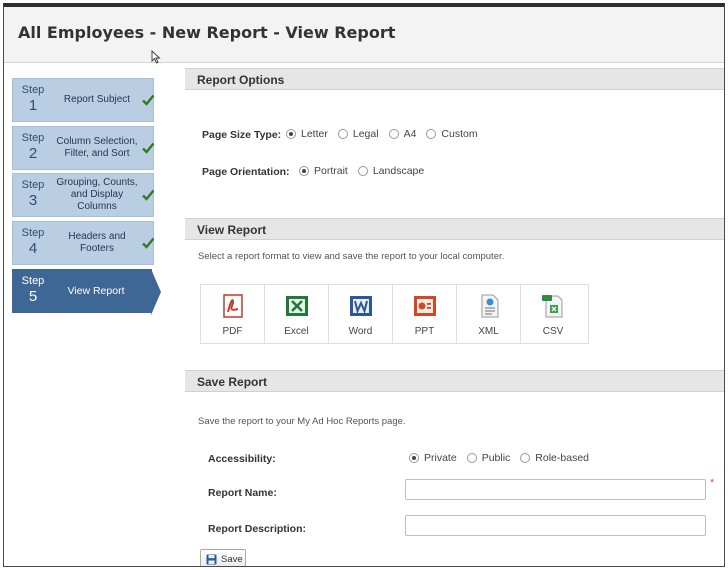 The height and width of the screenshot is (570, 728). I want to click on report-description-label: Report Description:, so click(257, 529).